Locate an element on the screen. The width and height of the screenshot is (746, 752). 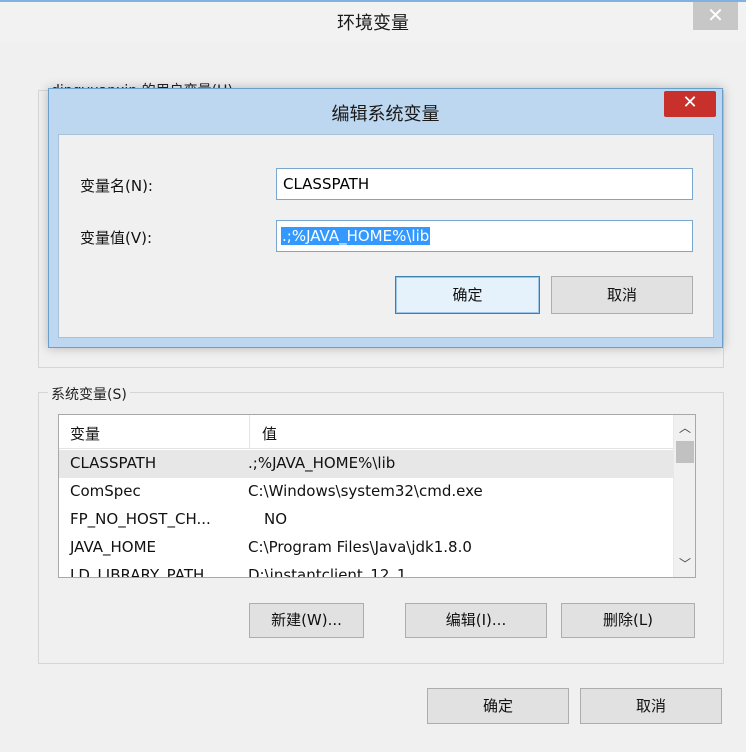
variable-name: ComSpec is located at coordinates (105, 491).